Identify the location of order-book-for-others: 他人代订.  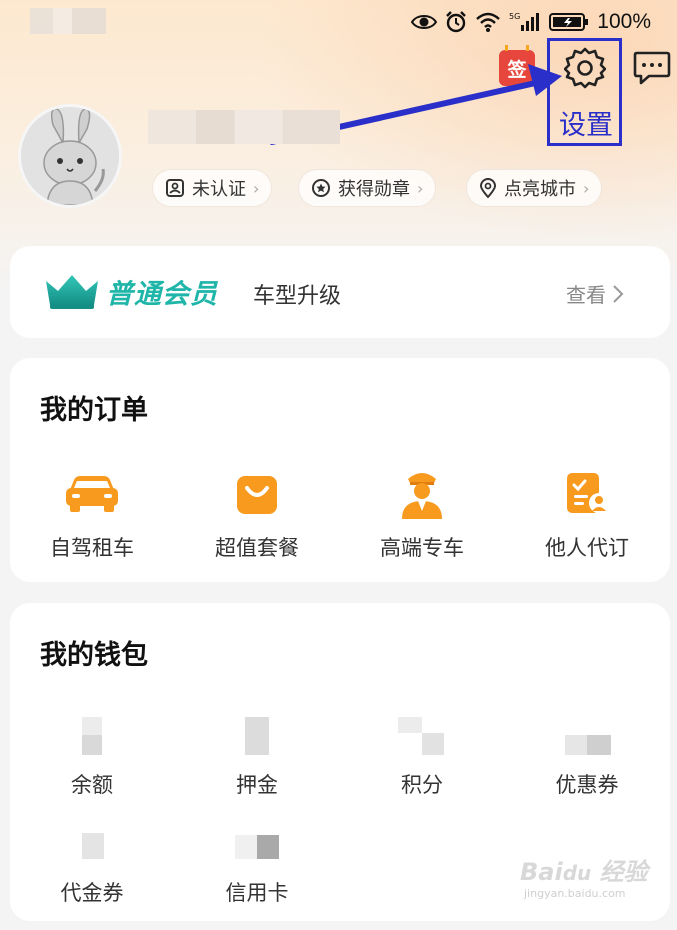
(587, 514).